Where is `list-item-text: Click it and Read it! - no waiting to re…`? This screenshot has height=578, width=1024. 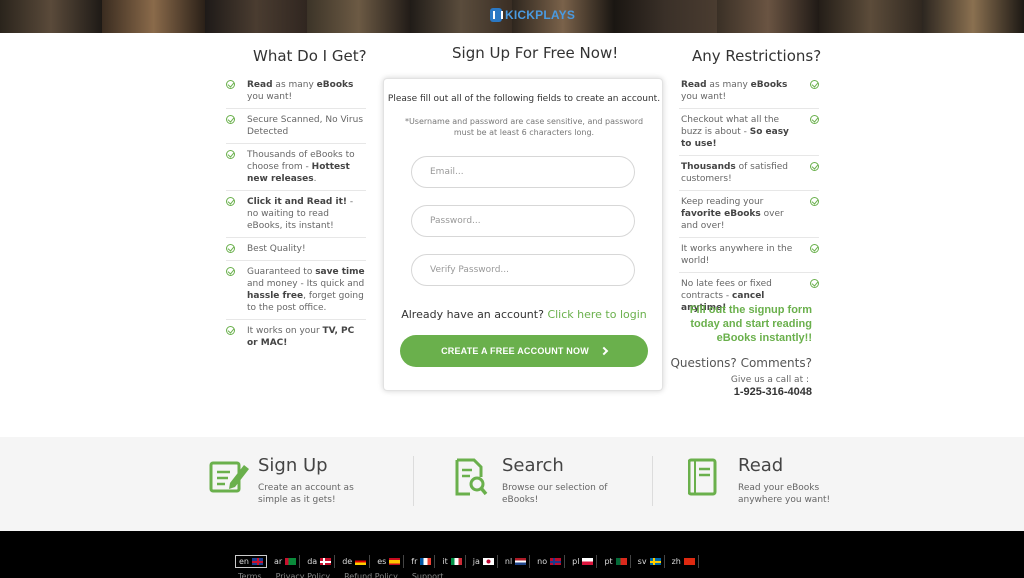 list-item-text: Click it and Read it! - no waiting to re… is located at coordinates (300, 214).